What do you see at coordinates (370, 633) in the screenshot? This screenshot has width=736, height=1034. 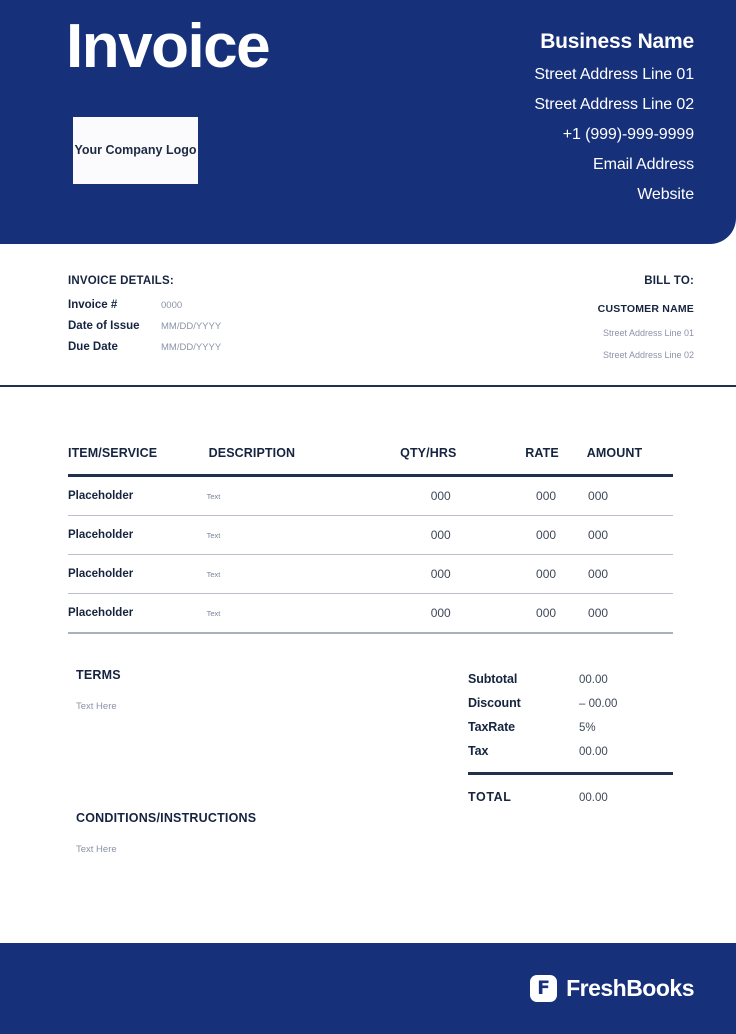 I see `table-bottom-divider` at bounding box center [370, 633].